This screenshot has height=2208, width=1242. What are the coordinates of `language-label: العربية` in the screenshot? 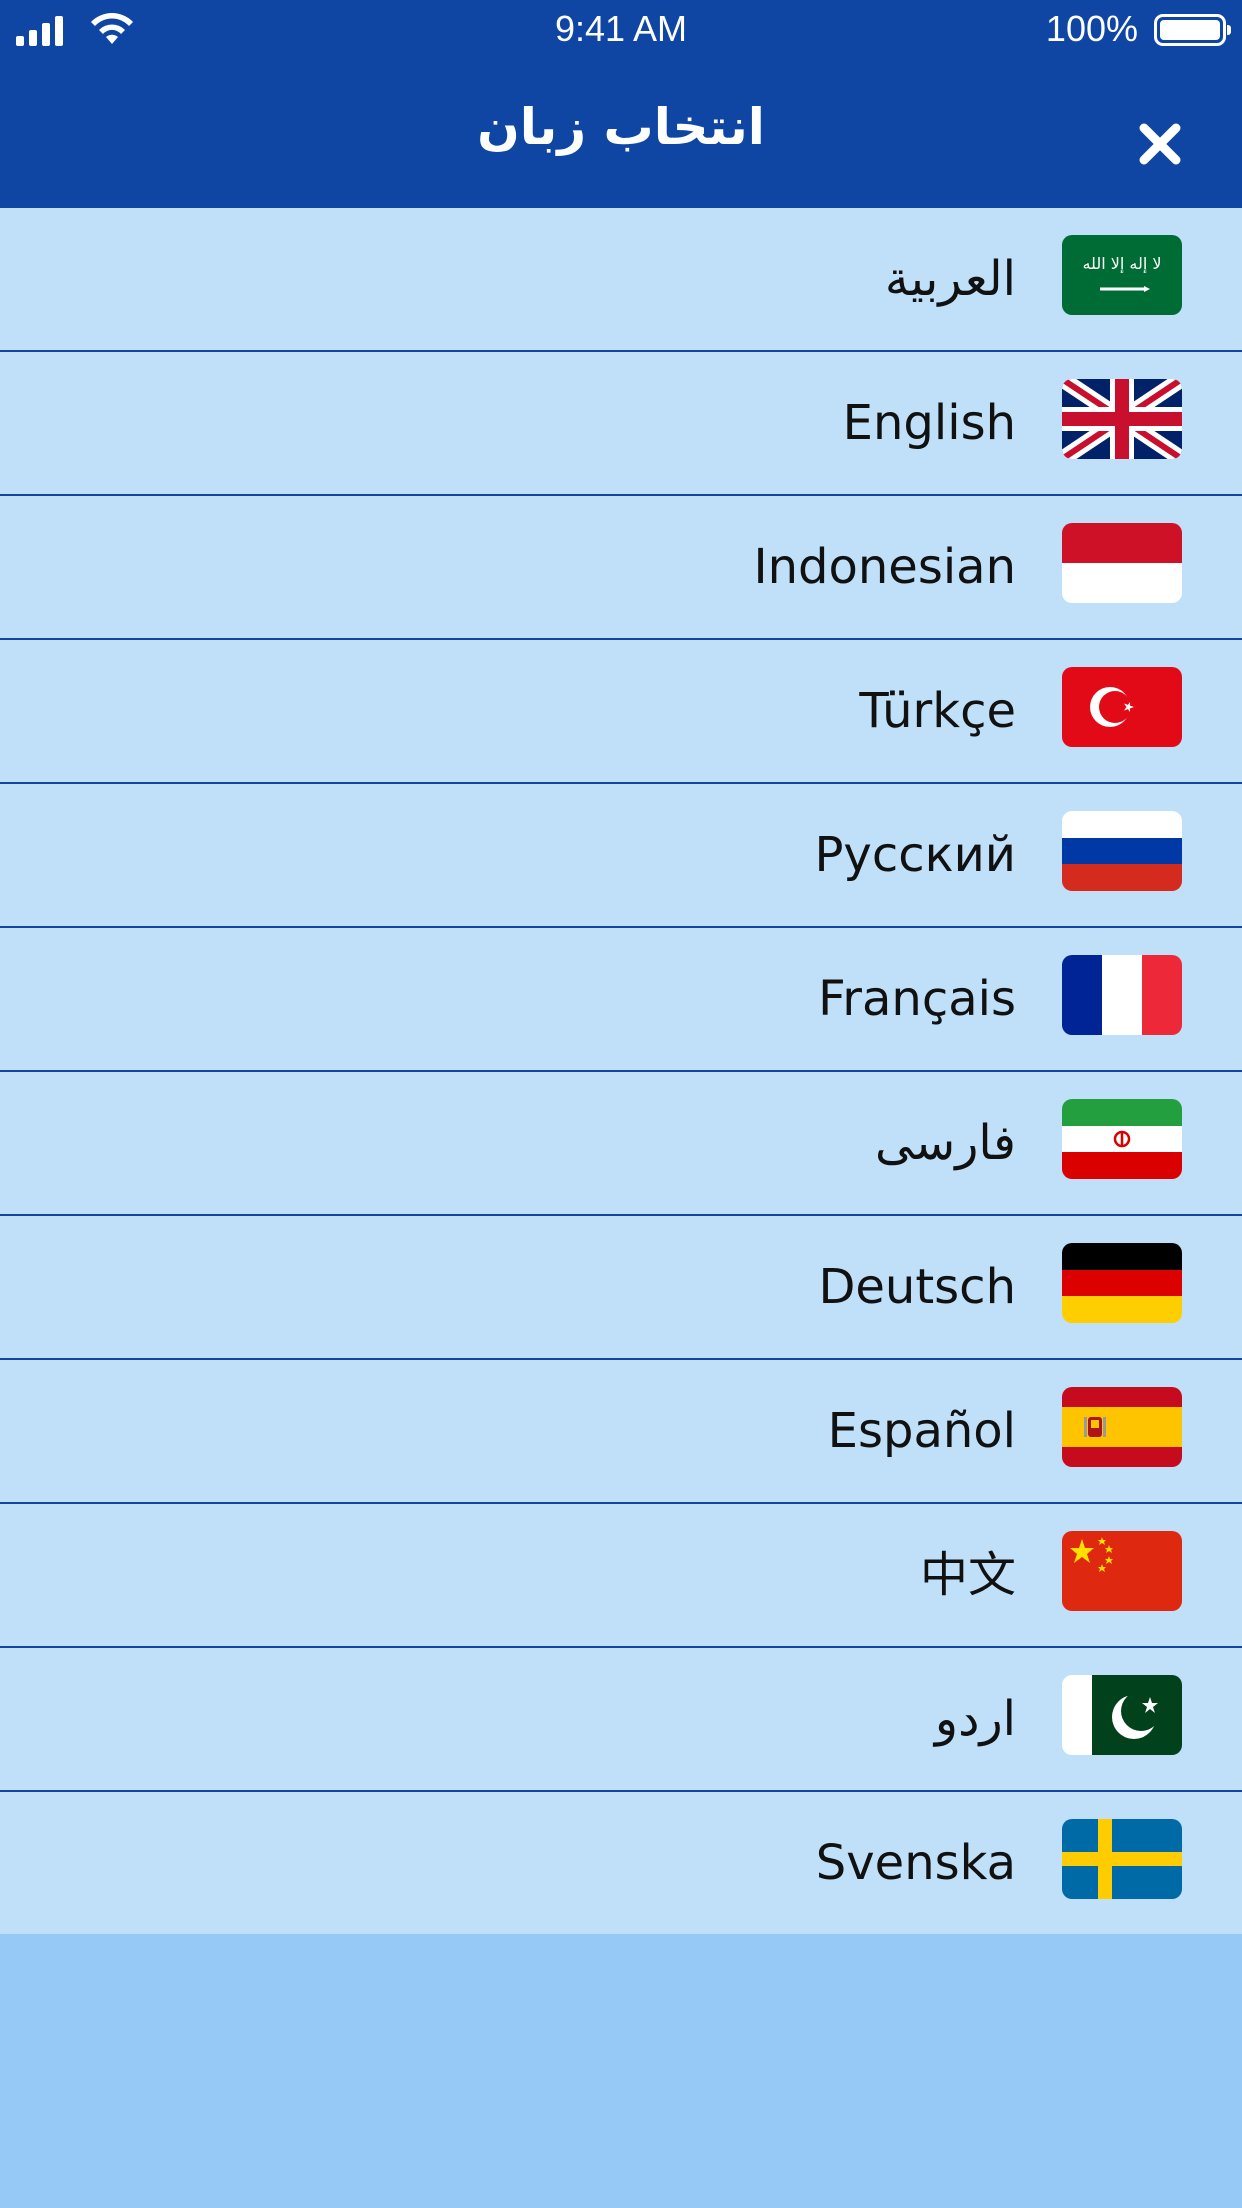 It's located at (950, 279).